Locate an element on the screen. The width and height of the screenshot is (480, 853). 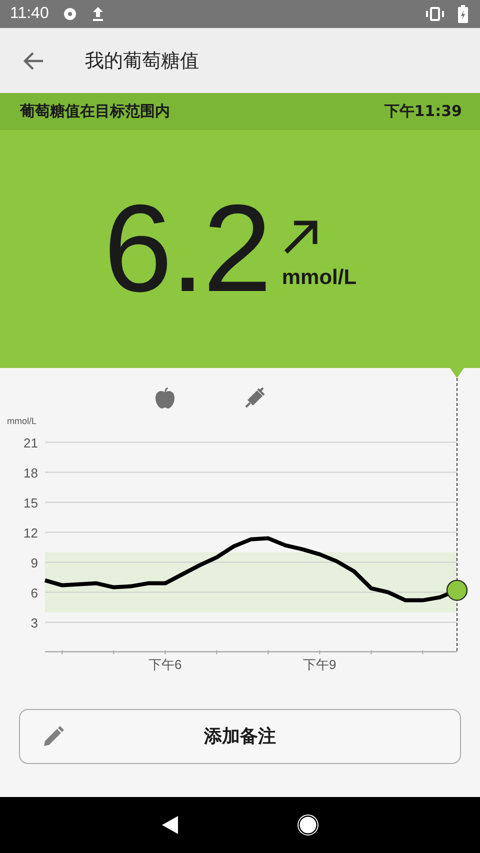
arrow-icon is located at coordinates (301, 237).